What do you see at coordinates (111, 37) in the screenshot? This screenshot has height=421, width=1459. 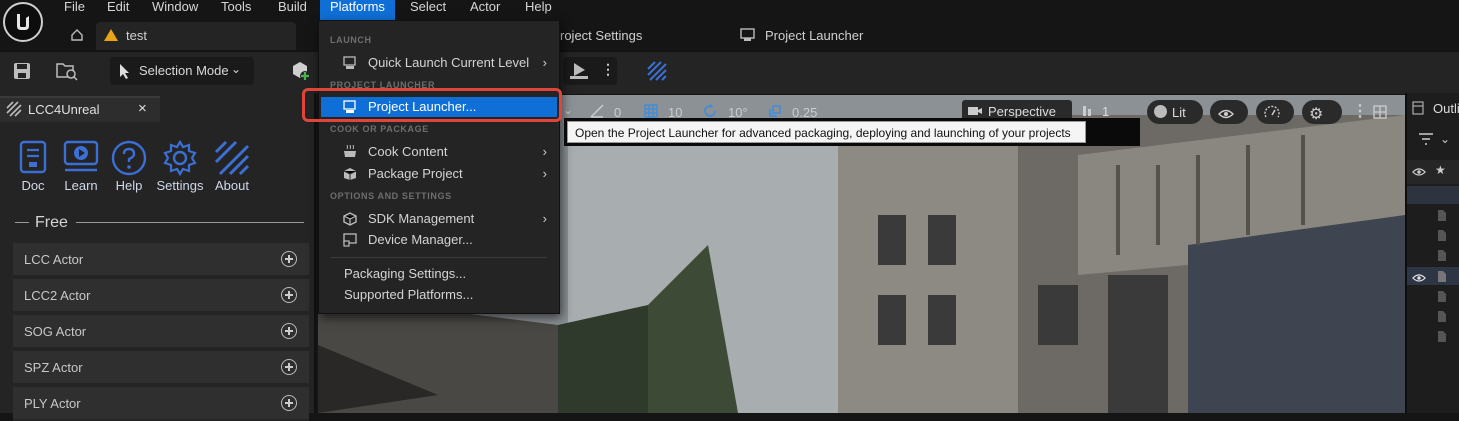 I see `level-warning-icon` at bounding box center [111, 37].